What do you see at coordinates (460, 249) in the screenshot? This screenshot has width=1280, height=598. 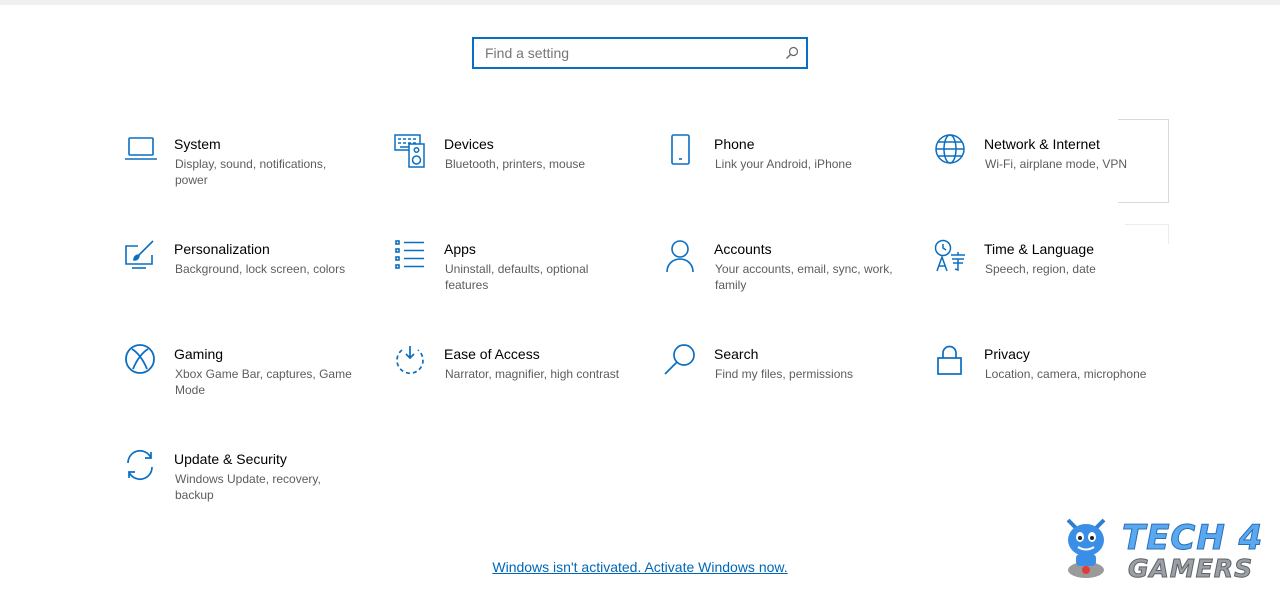 I see `tile-title: Apps` at bounding box center [460, 249].